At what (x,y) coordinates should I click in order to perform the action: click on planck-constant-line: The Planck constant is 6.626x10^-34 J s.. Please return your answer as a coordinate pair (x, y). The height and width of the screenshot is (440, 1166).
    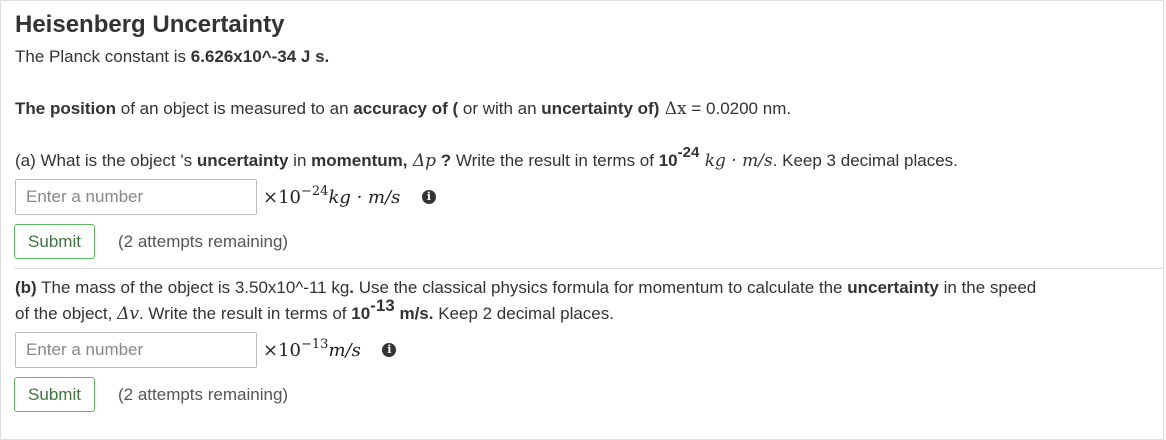
    Looking at the image, I should click on (172, 57).